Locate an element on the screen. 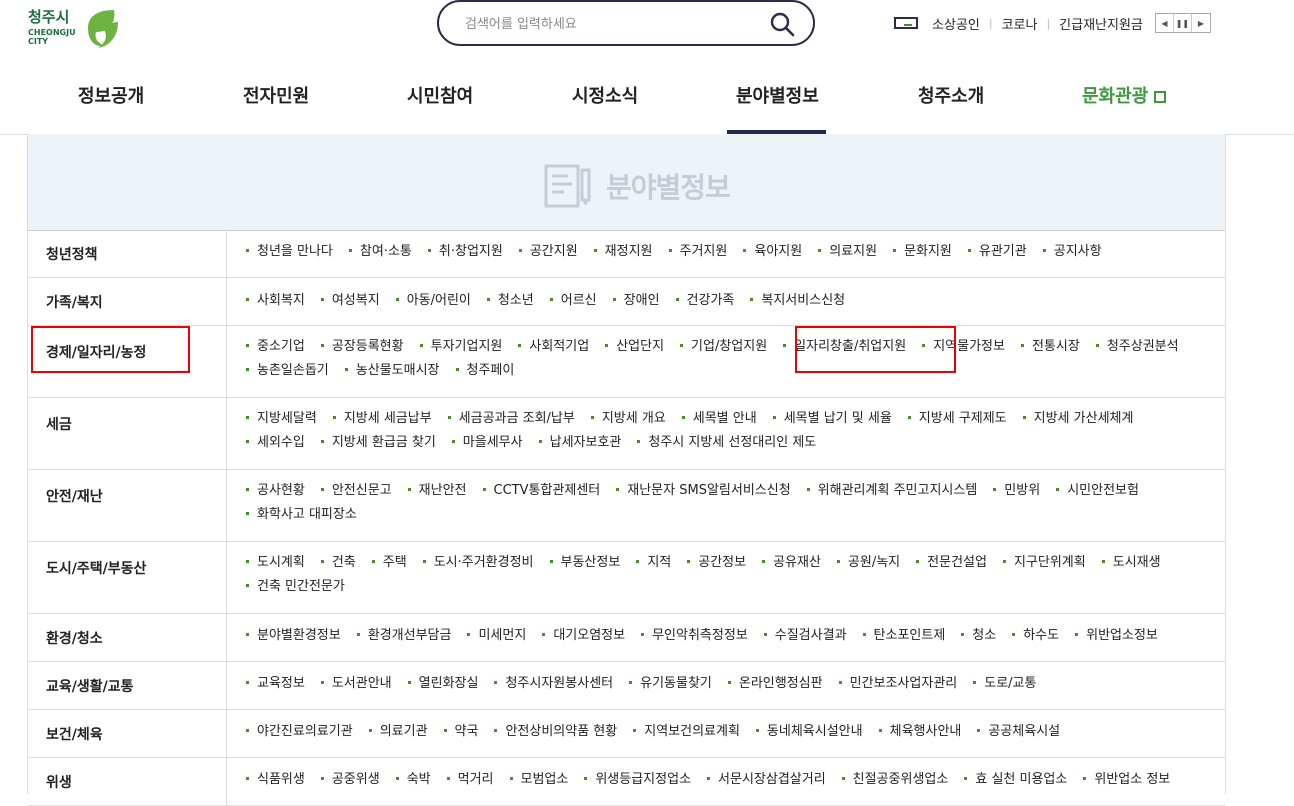 The width and height of the screenshot is (1294, 806). category-link: 시민안전보험 is located at coordinates (1097, 491).